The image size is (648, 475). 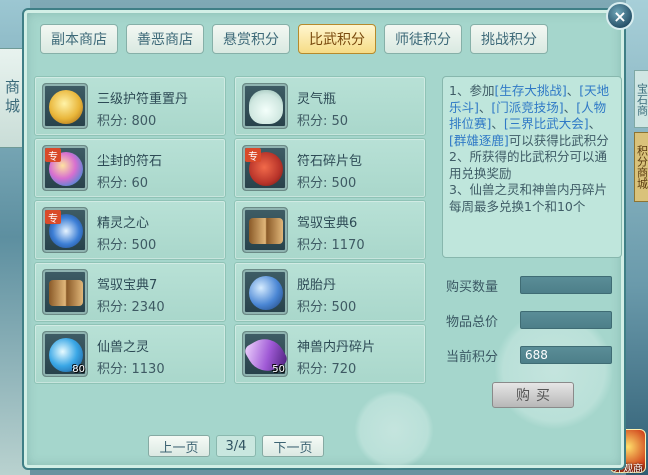 What do you see at coordinates (528, 165) in the screenshot?
I see `rule-text: 2、所获得的比武积分可以通用兑换奖励` at bounding box center [528, 165].